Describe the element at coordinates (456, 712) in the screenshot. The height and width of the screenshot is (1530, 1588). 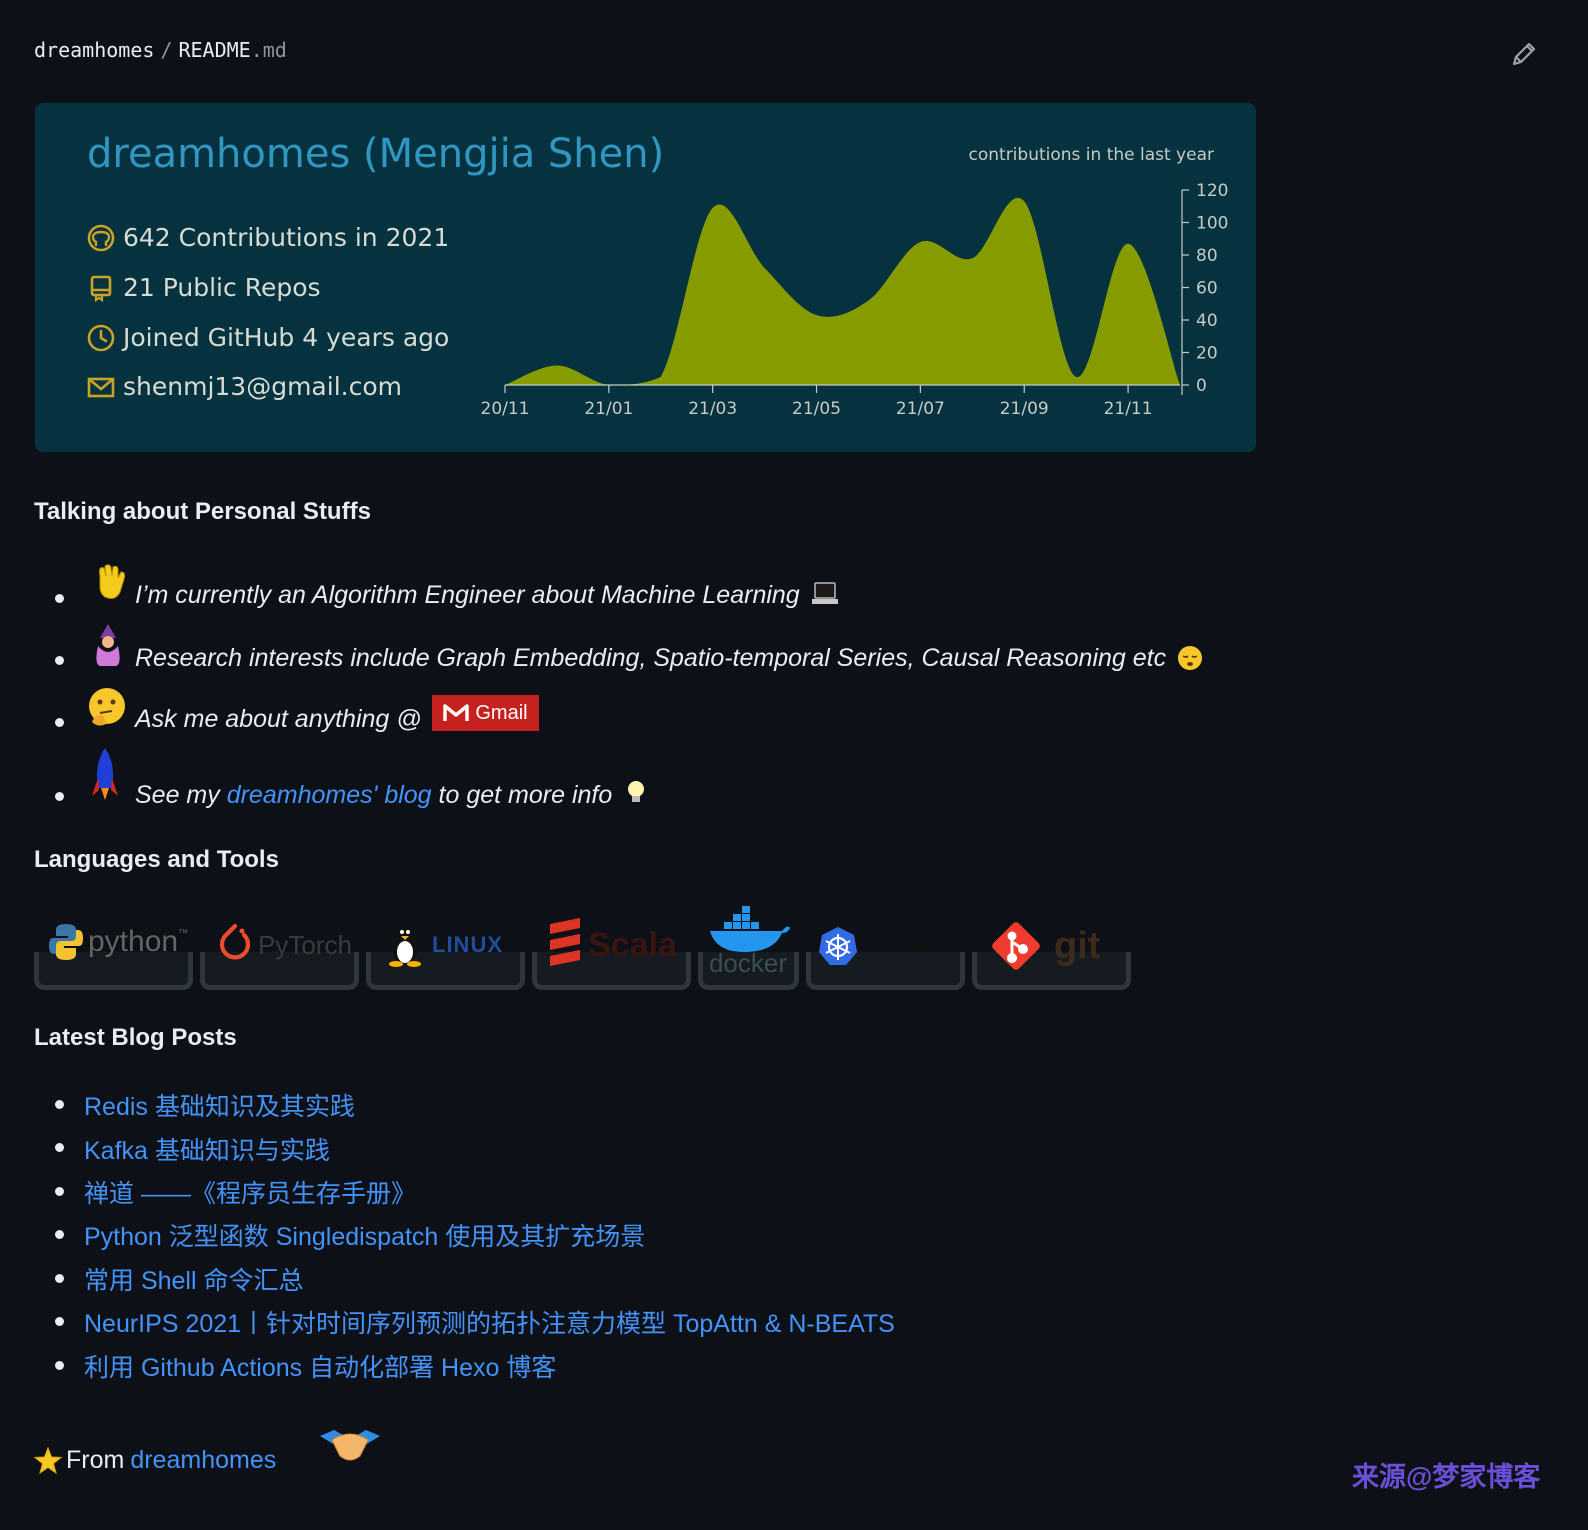
I see `gmail-icon` at that location.